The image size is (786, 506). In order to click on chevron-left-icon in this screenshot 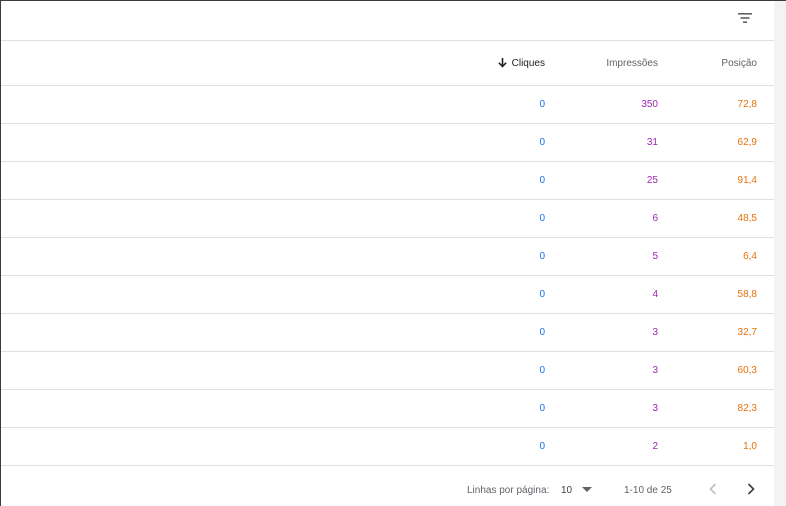, I will do `click(713, 490)`.